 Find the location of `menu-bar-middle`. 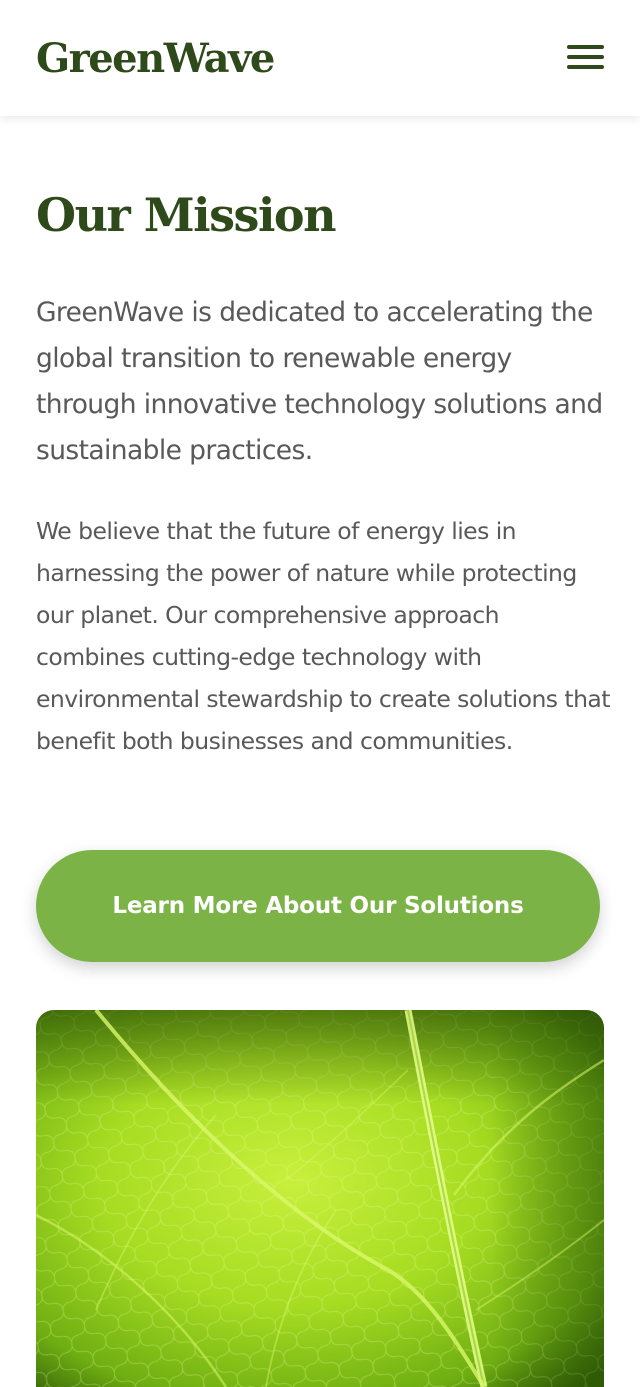

menu-bar-middle is located at coordinates (585, 57).